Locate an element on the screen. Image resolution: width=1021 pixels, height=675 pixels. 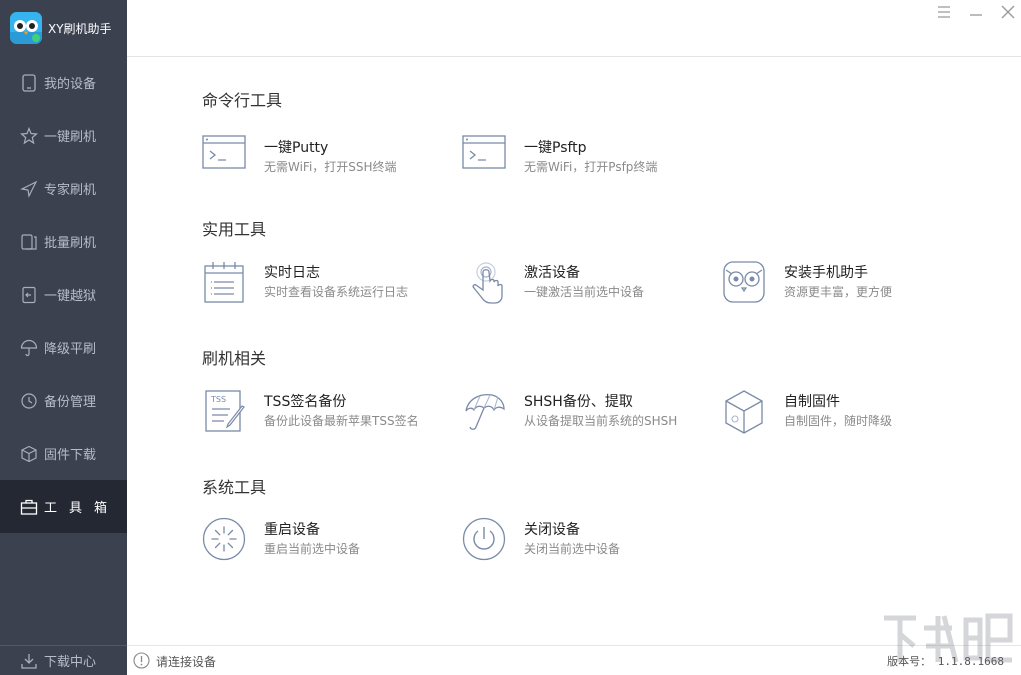
download-icon is located at coordinates (29, 661).